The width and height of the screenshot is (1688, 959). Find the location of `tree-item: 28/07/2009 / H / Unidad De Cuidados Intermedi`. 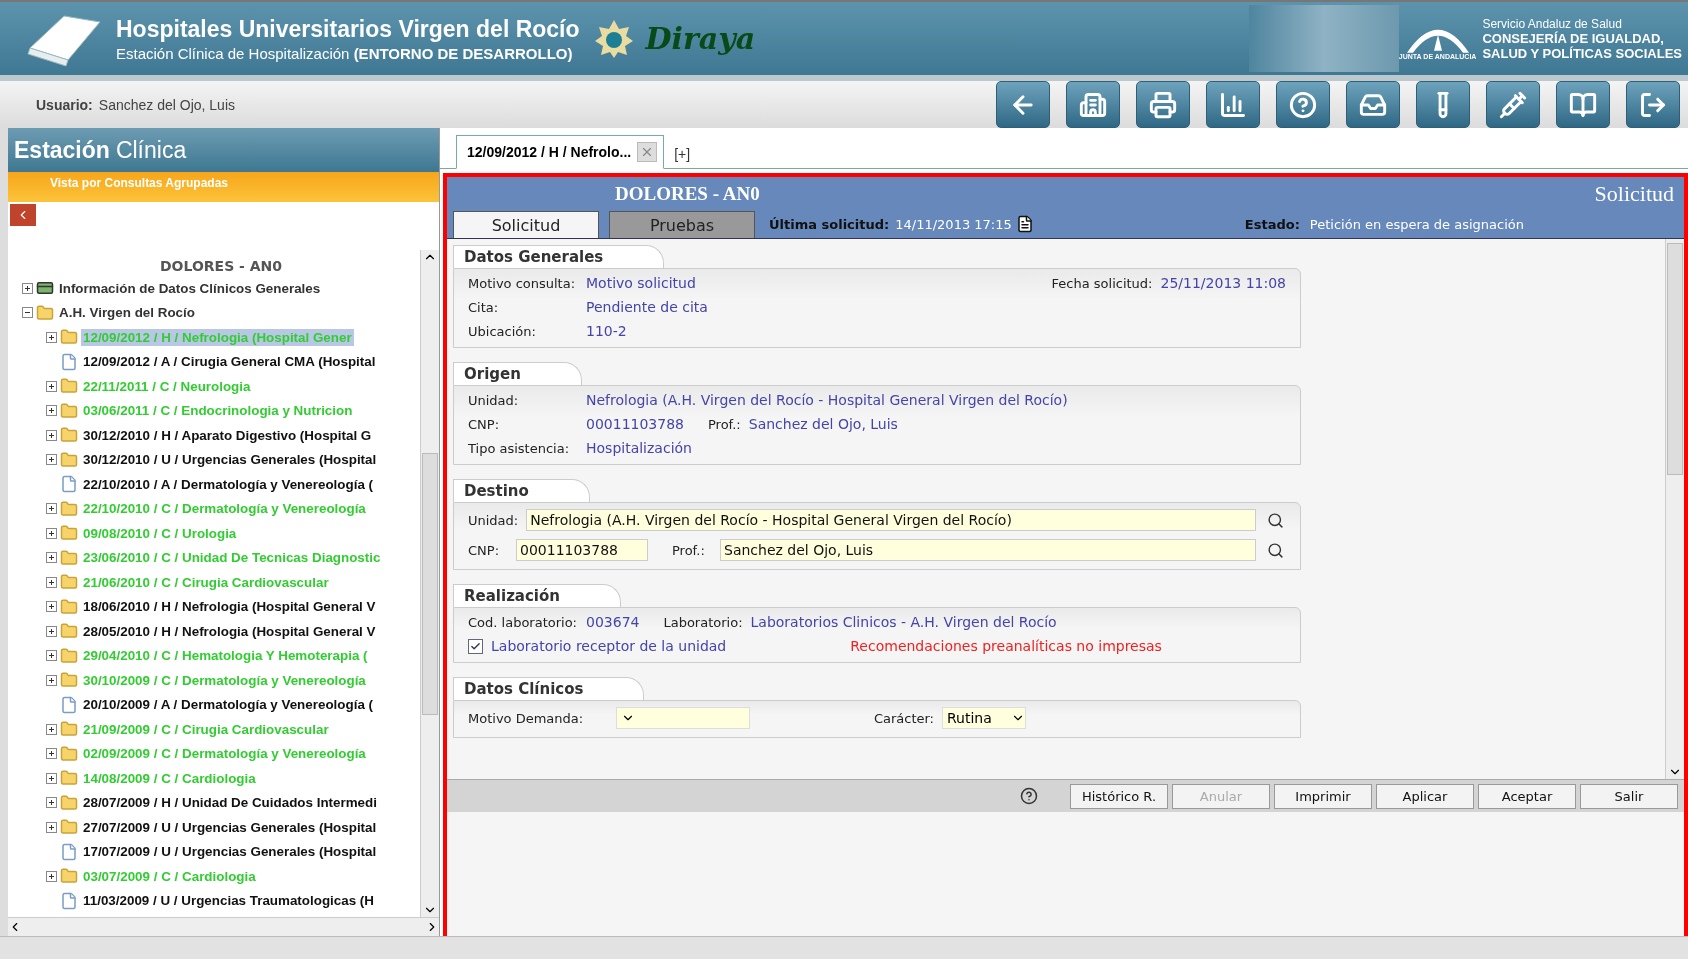

tree-item: 28/07/2009 / H / Unidad De Cuidados Intermedi is located at coordinates (230, 803).